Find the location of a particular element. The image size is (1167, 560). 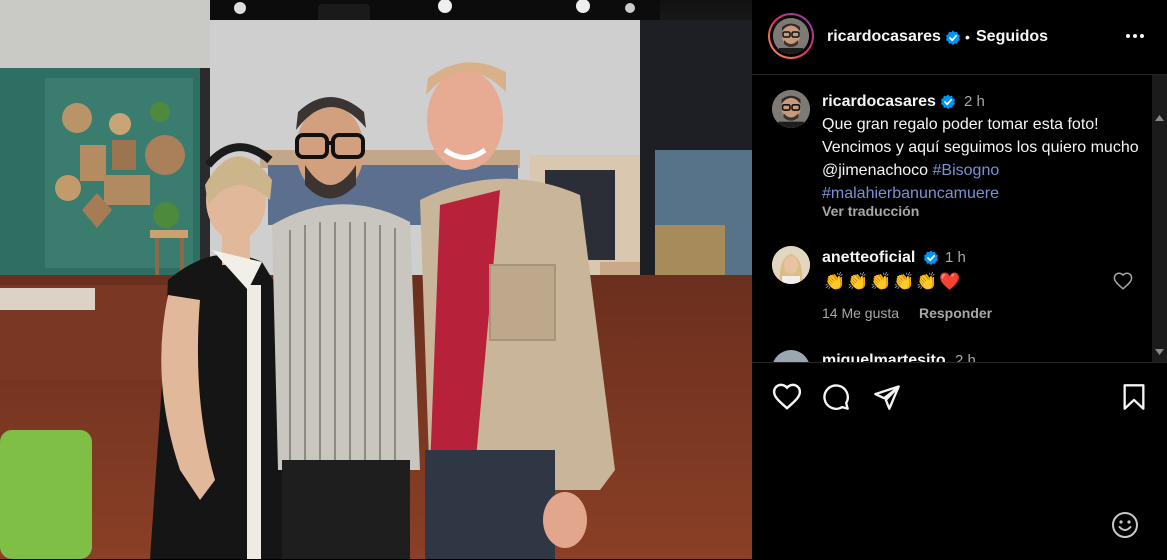

bookmark-icon is located at coordinates (1134, 397).